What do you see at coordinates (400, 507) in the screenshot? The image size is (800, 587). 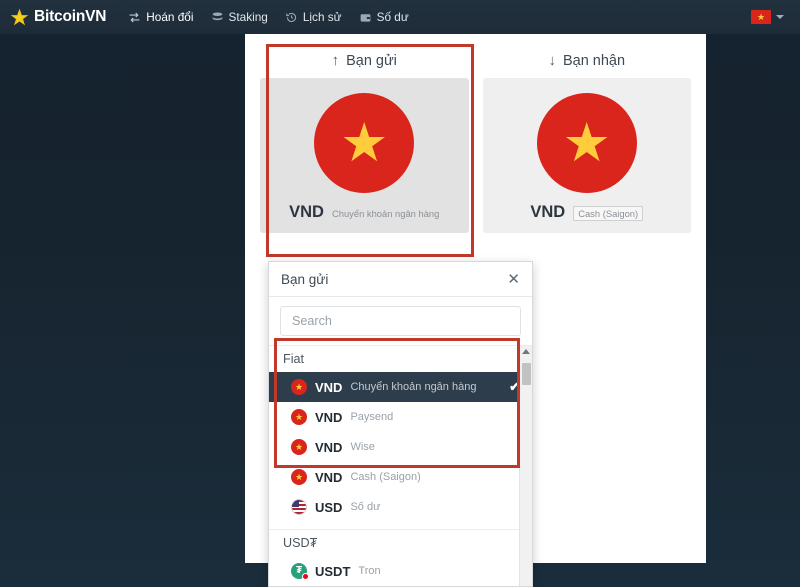 I see `dropdown-item-usd-balance: USD Số dư` at bounding box center [400, 507].